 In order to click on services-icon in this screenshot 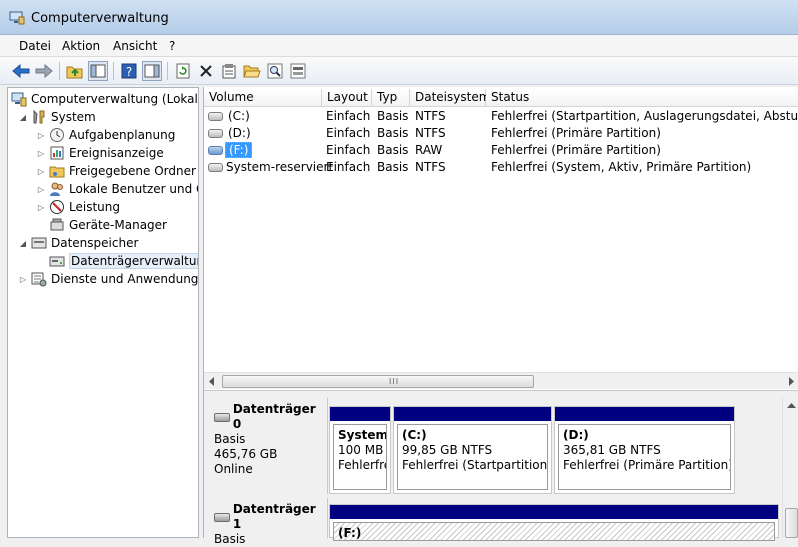, I will do `click(39, 279)`.